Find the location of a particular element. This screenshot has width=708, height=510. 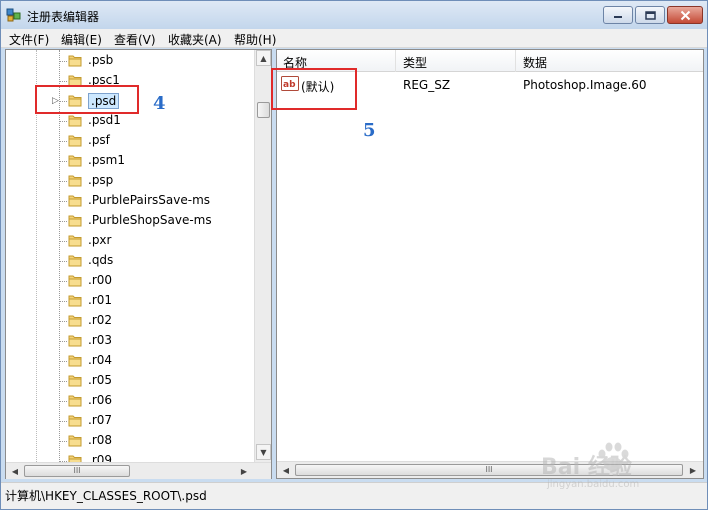

tree-item: .psd1 is located at coordinates (129, 121).